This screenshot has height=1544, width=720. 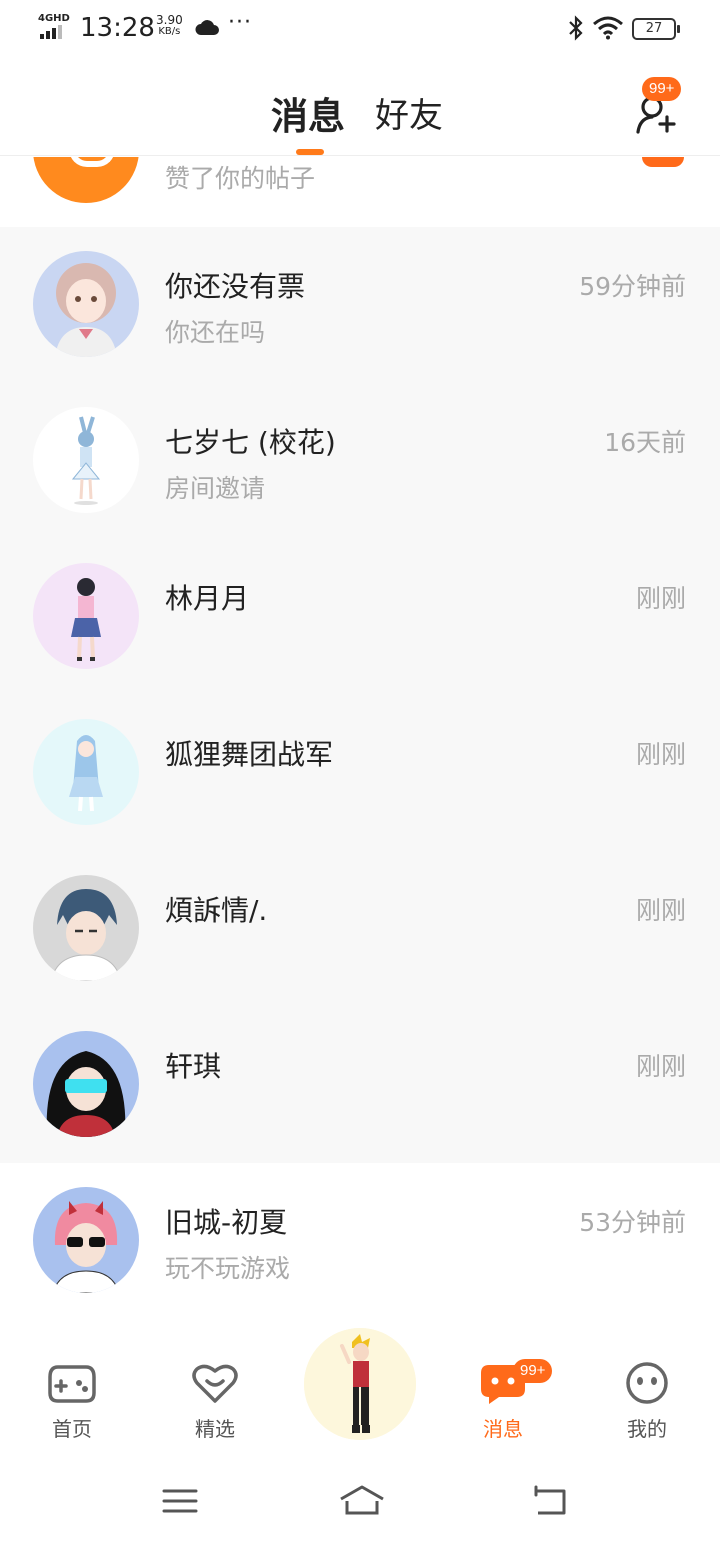 What do you see at coordinates (72, 1384) in the screenshot?
I see `gamepad-icon` at bounding box center [72, 1384].